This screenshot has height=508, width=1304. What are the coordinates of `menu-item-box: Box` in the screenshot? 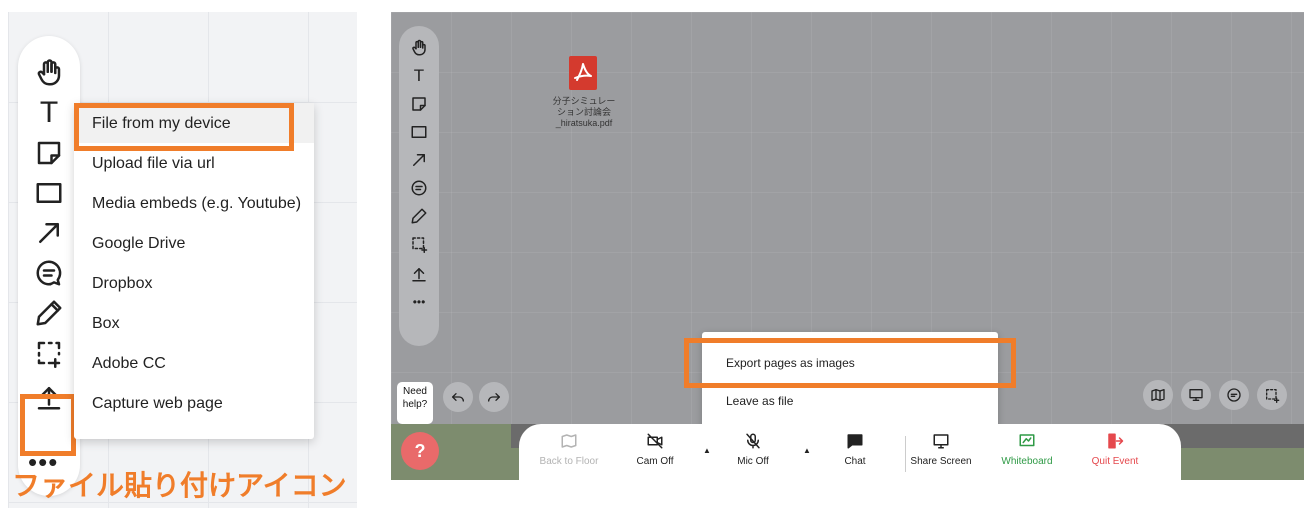 It's located at (106, 324).